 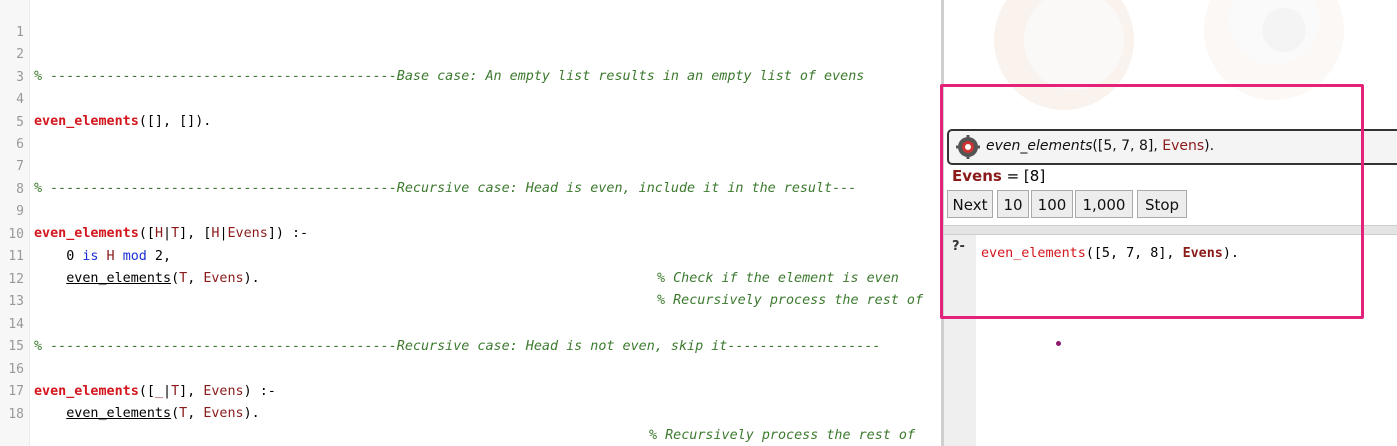 I want to click on owl-mascot-background, so click(x=1170, y=62).